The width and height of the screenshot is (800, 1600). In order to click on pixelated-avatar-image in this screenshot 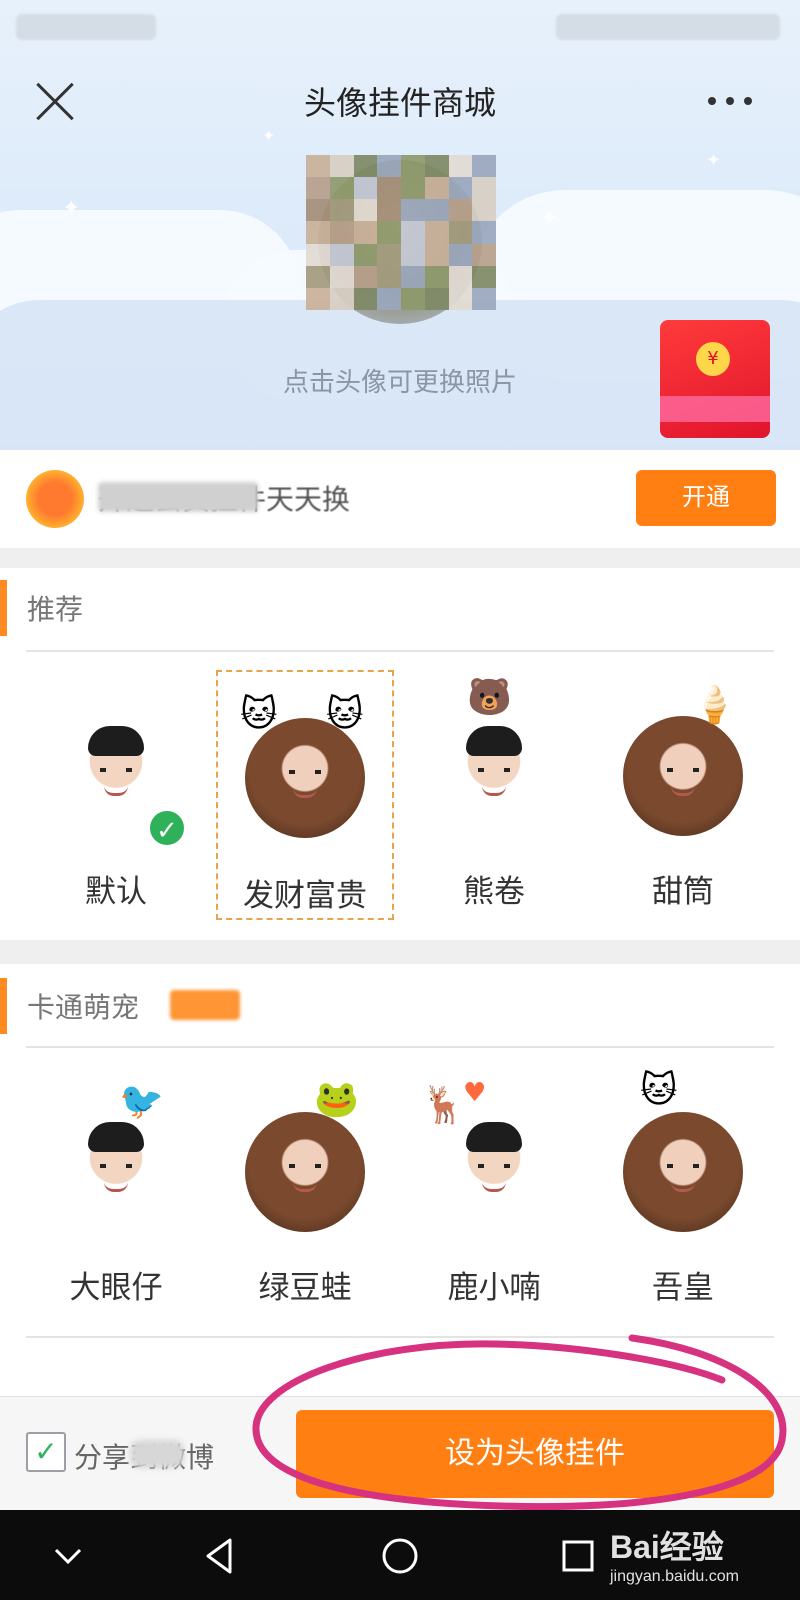, I will do `click(401, 232)`.